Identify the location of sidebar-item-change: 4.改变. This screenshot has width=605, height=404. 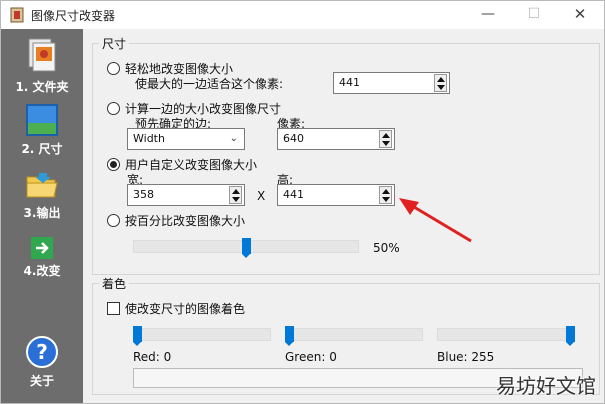
(42, 258).